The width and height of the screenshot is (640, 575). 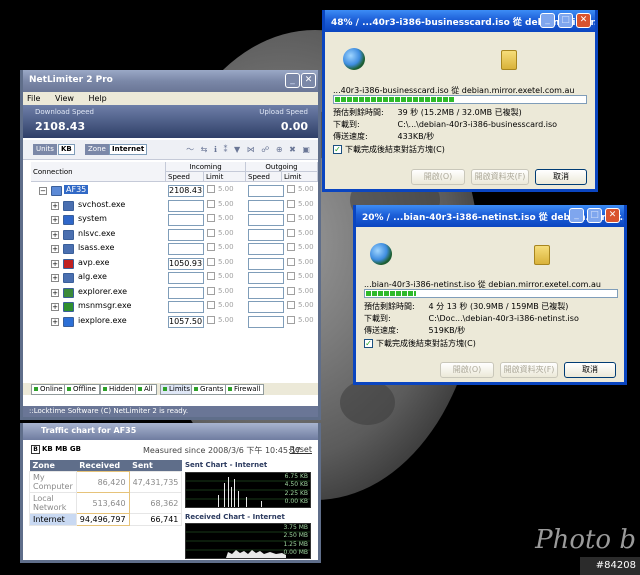 I want to click on netlimiter-titlebar: NetLimiter 2 Pro, so click(x=170, y=81).